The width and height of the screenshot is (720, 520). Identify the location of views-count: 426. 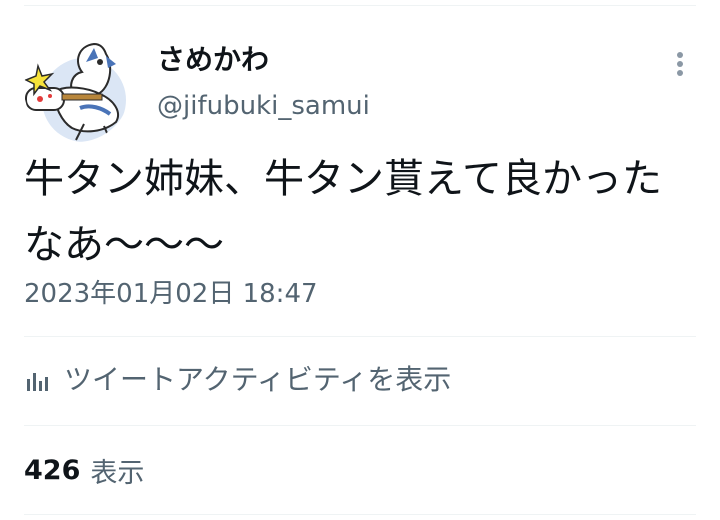
(52, 470).